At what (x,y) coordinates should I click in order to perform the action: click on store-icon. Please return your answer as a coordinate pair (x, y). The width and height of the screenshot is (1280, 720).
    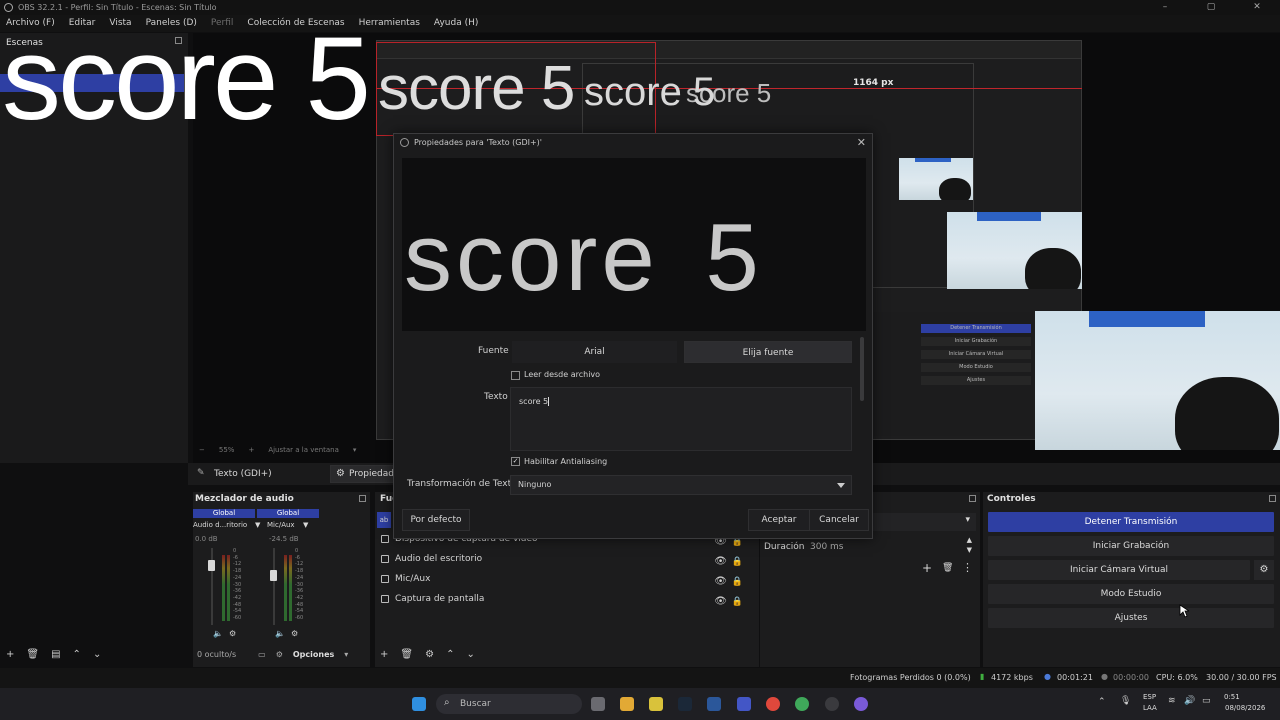
    Looking at the image, I should click on (744, 704).